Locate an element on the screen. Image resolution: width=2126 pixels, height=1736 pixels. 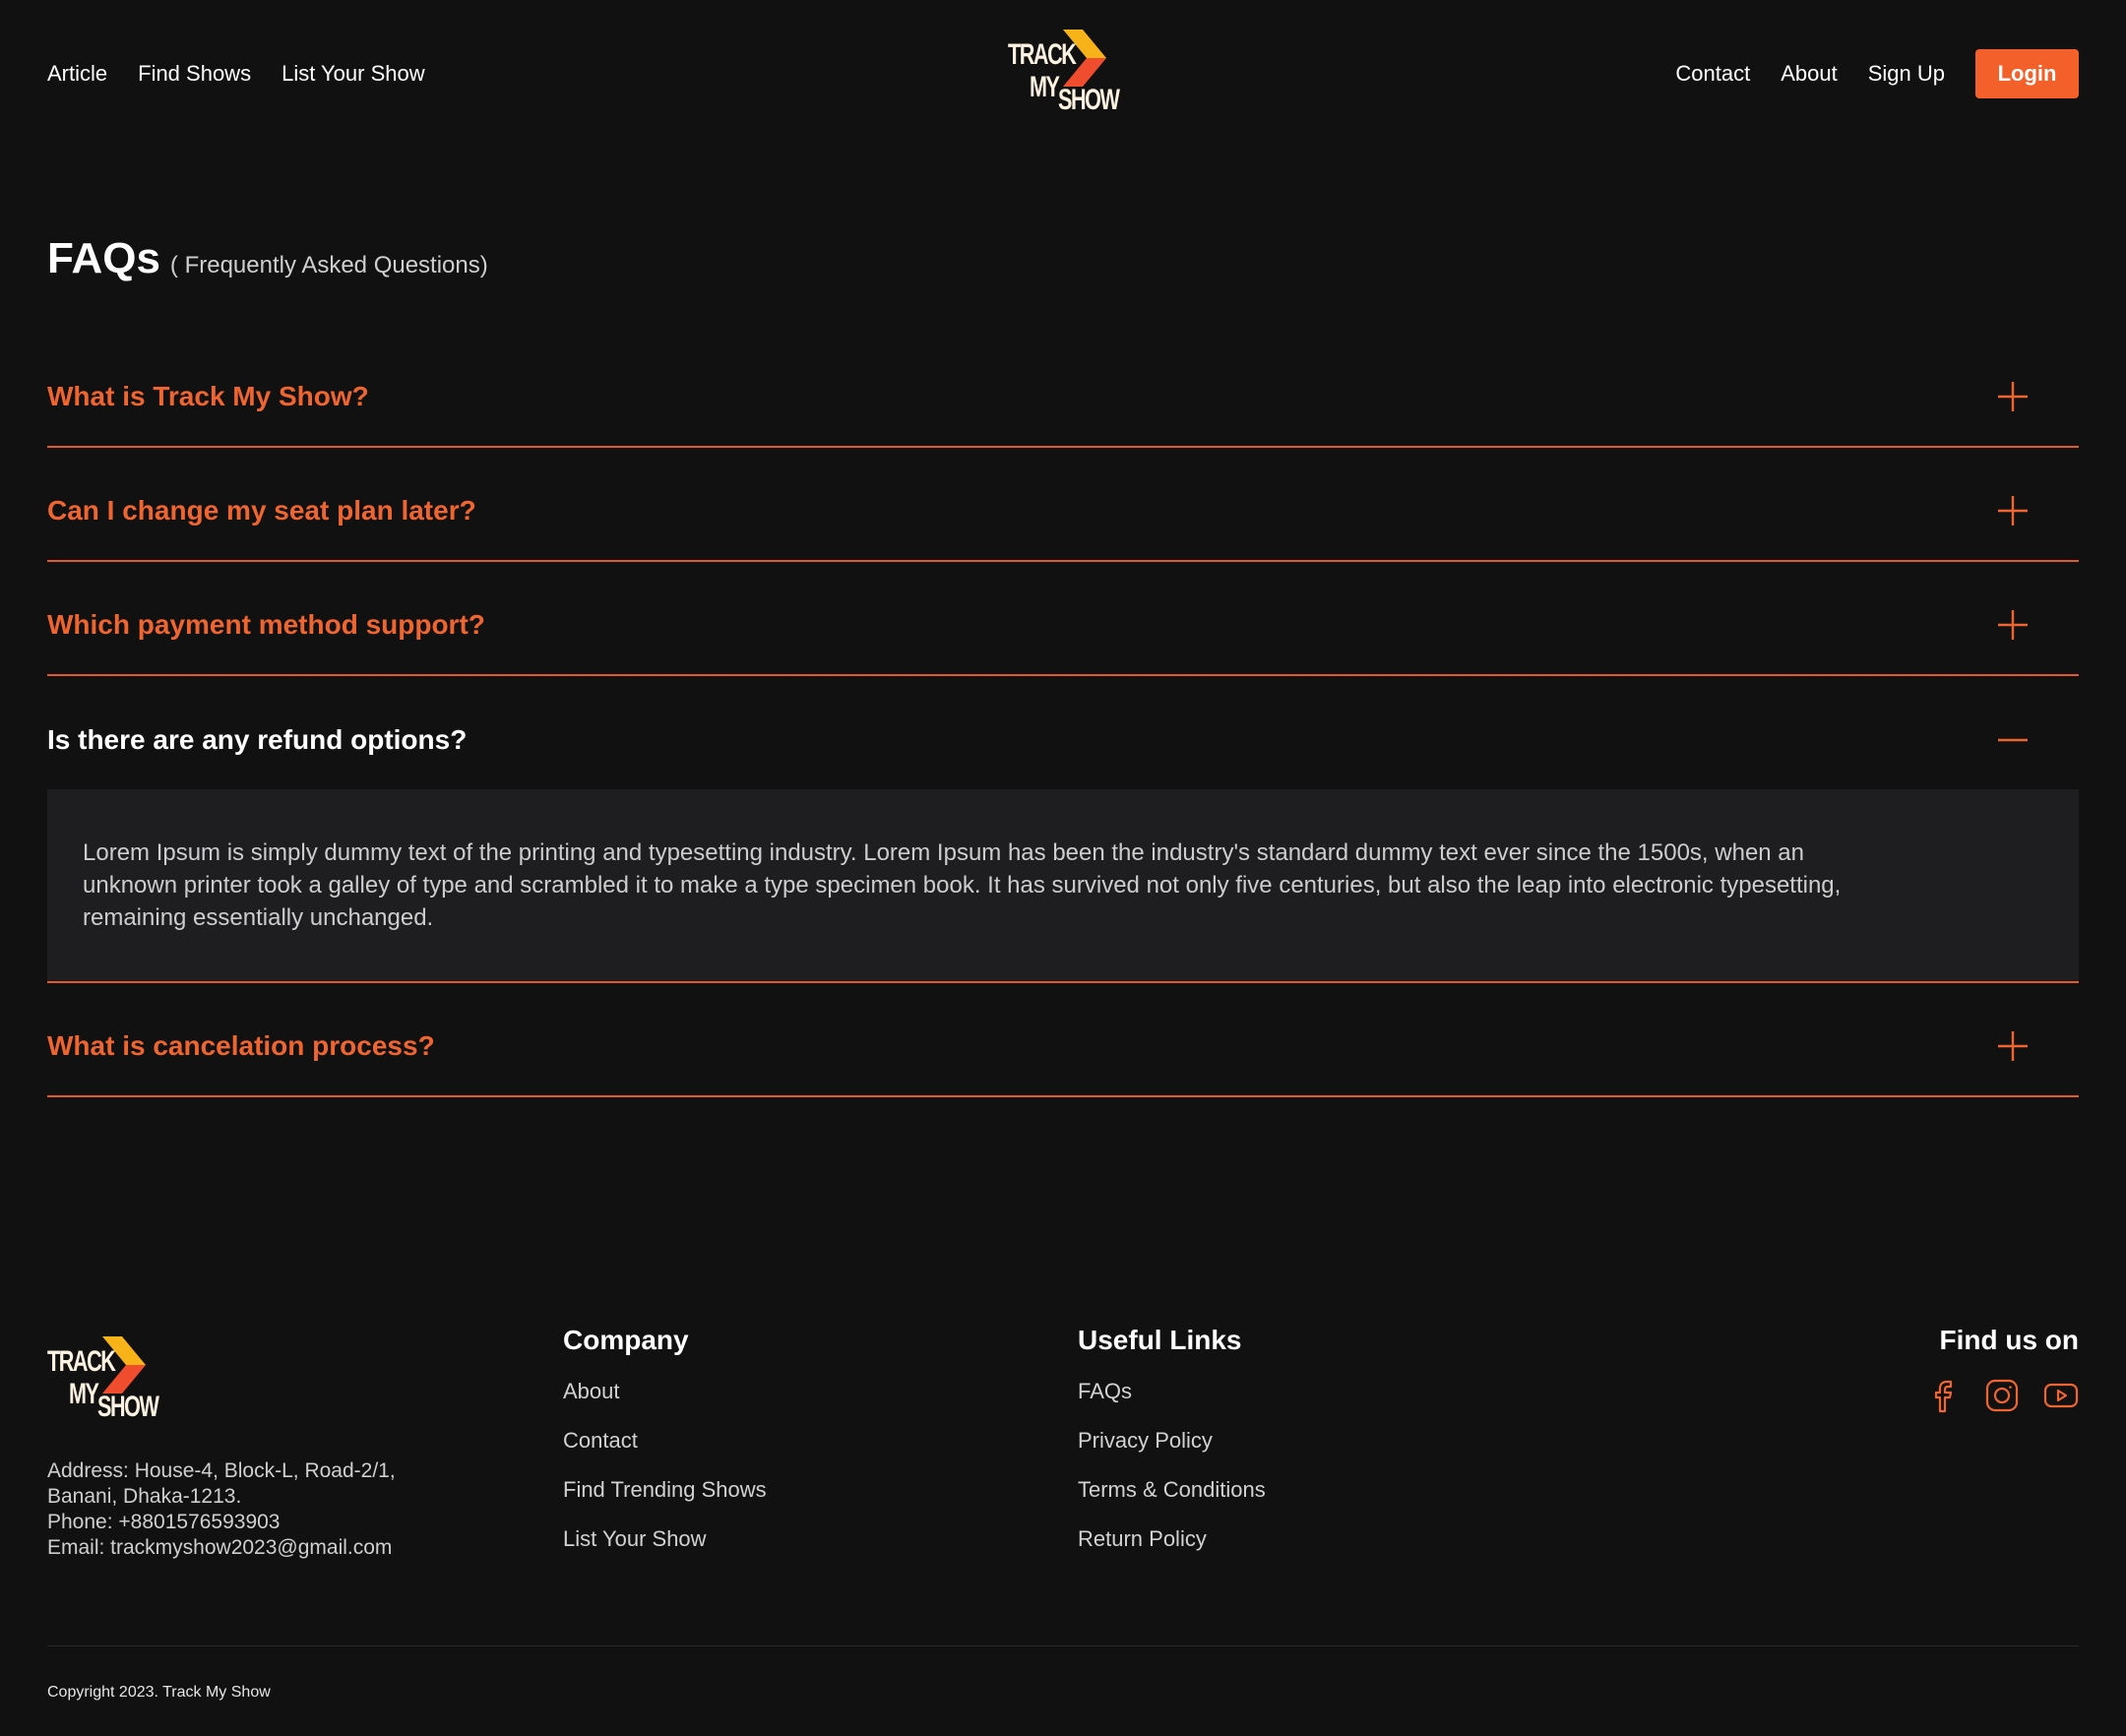
login-button: Login is located at coordinates (2027, 73).